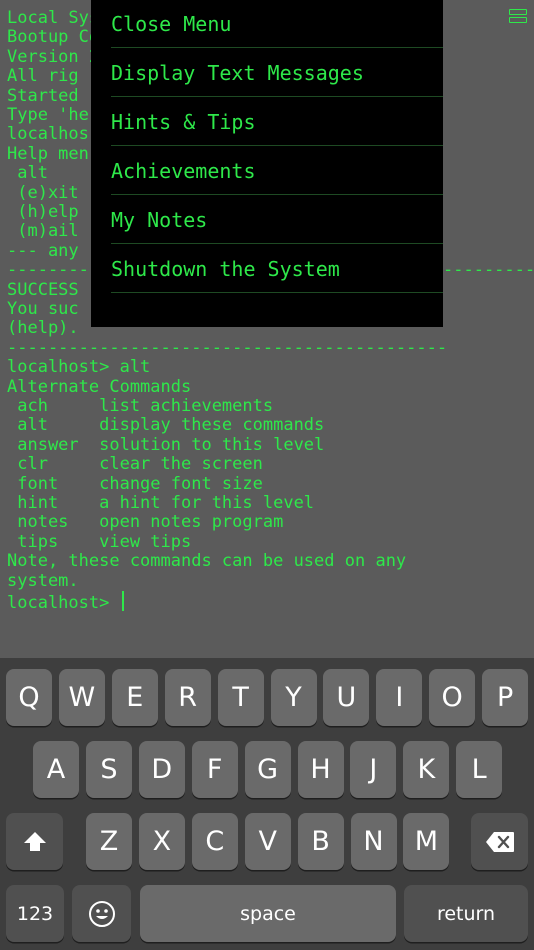 The height and width of the screenshot is (950, 534). What do you see at coordinates (27, 173) in the screenshot?
I see `terminal-line: alt` at bounding box center [27, 173].